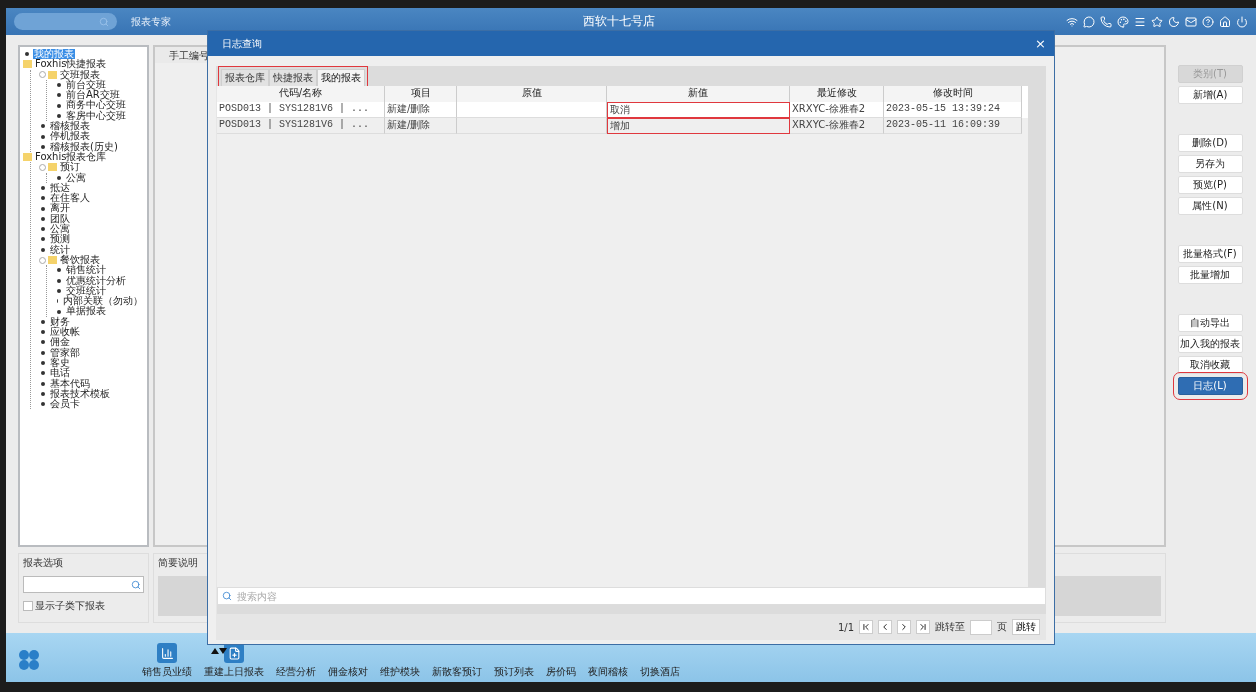 Image resolution: width=1256 pixels, height=692 pixels. Describe the element at coordinates (65, 352) in the screenshot. I see `tree-item: 管家部` at that location.